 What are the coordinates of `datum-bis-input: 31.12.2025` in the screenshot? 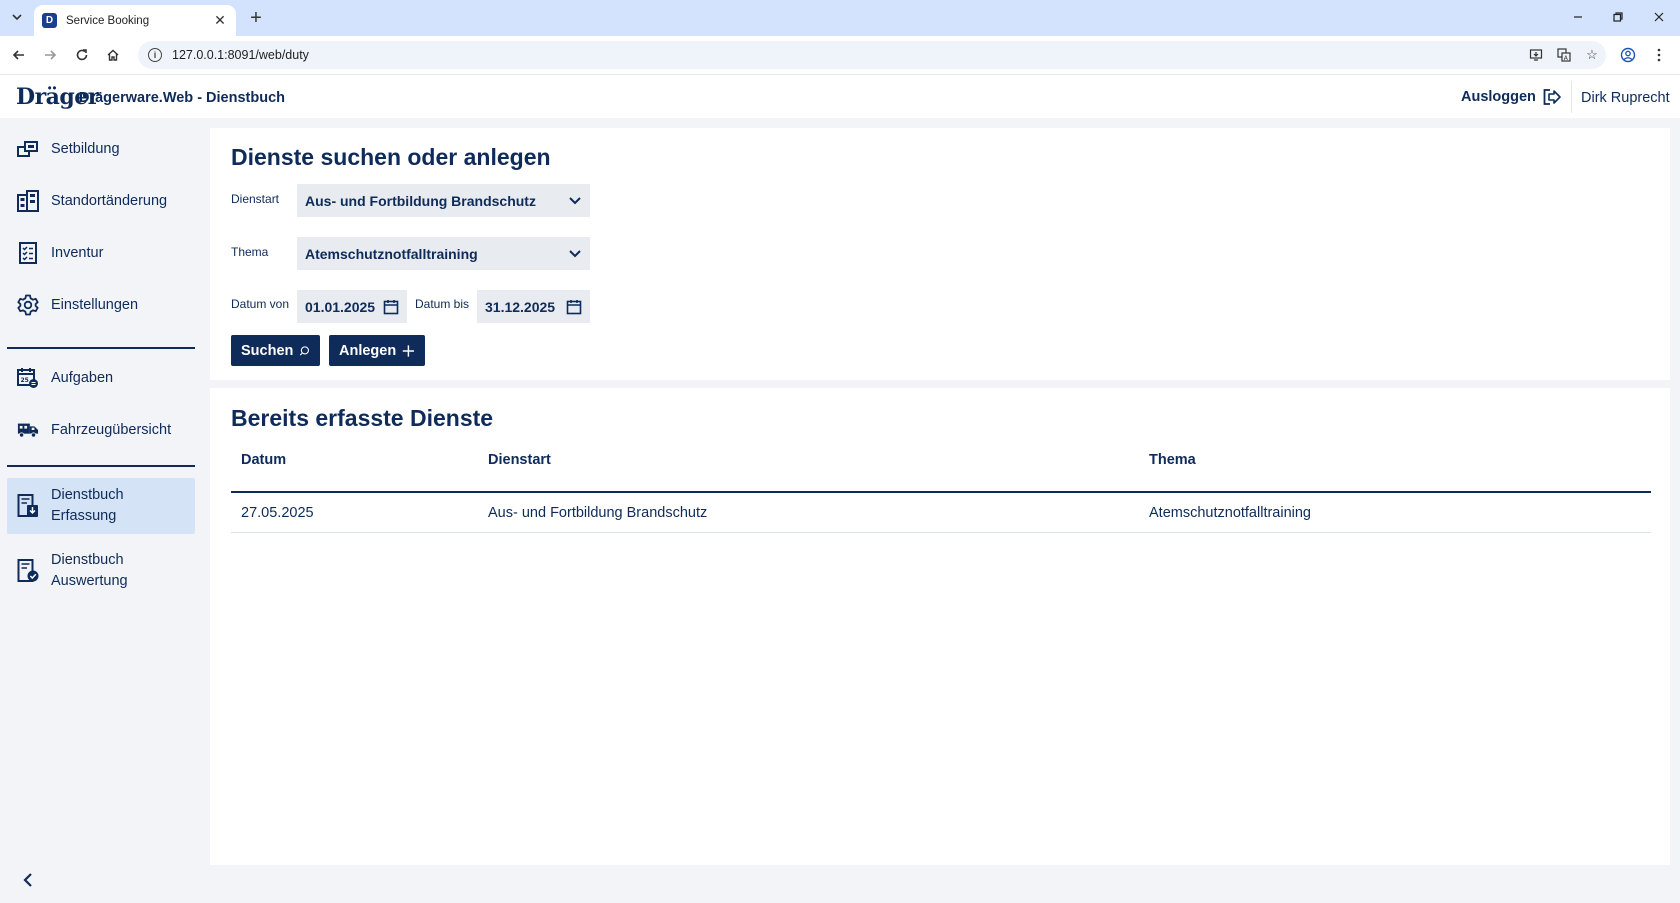 It's located at (533, 306).